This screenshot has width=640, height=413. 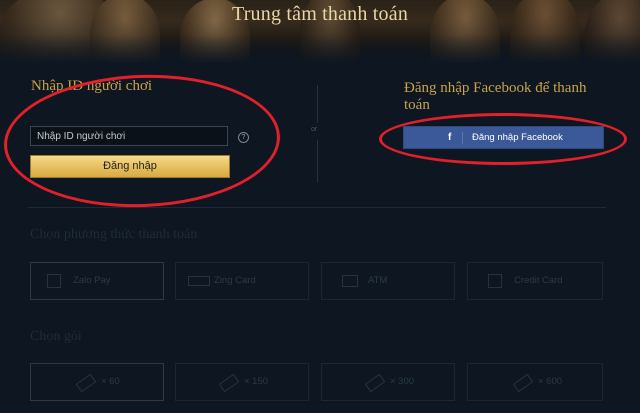 What do you see at coordinates (199, 281) in the screenshot?
I see `zing-card-icon` at bounding box center [199, 281].